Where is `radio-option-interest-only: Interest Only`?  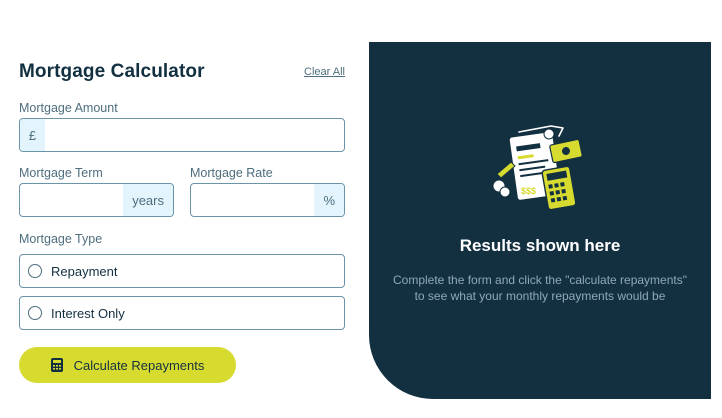
radio-option-interest-only: Interest Only is located at coordinates (182, 313).